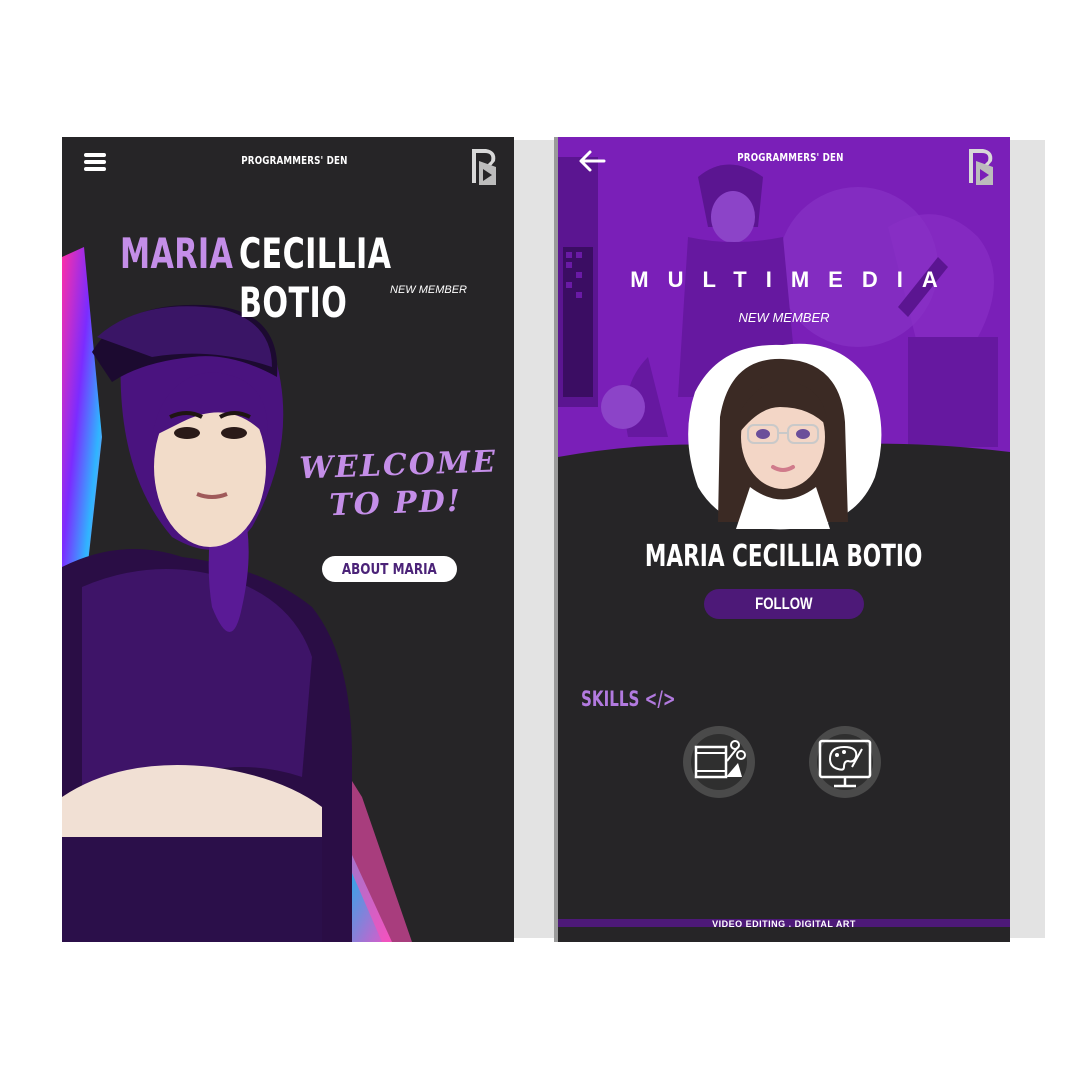 Image resolution: width=1080 pixels, height=1080 pixels. Describe the element at coordinates (719, 762) in the screenshot. I see `video-editing-icon` at that location.